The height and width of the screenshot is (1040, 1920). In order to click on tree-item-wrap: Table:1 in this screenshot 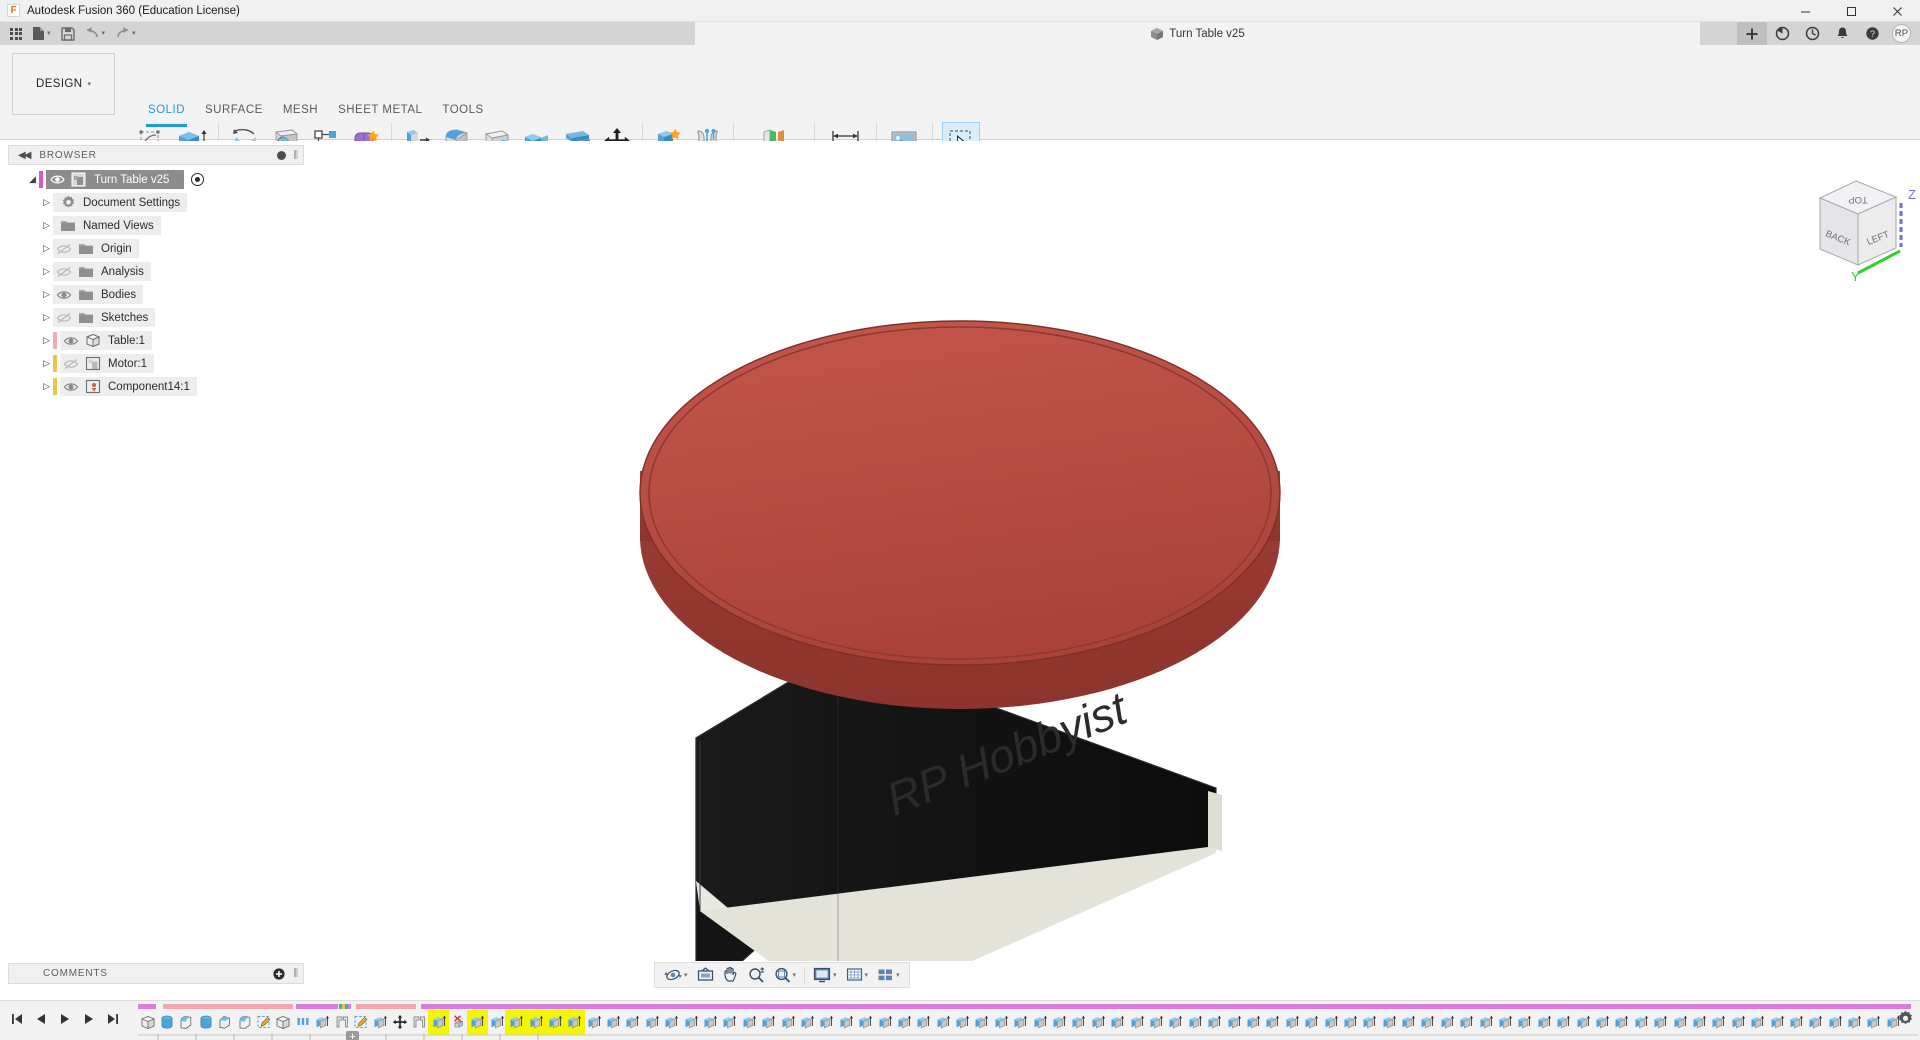, I will do `click(106, 340)`.